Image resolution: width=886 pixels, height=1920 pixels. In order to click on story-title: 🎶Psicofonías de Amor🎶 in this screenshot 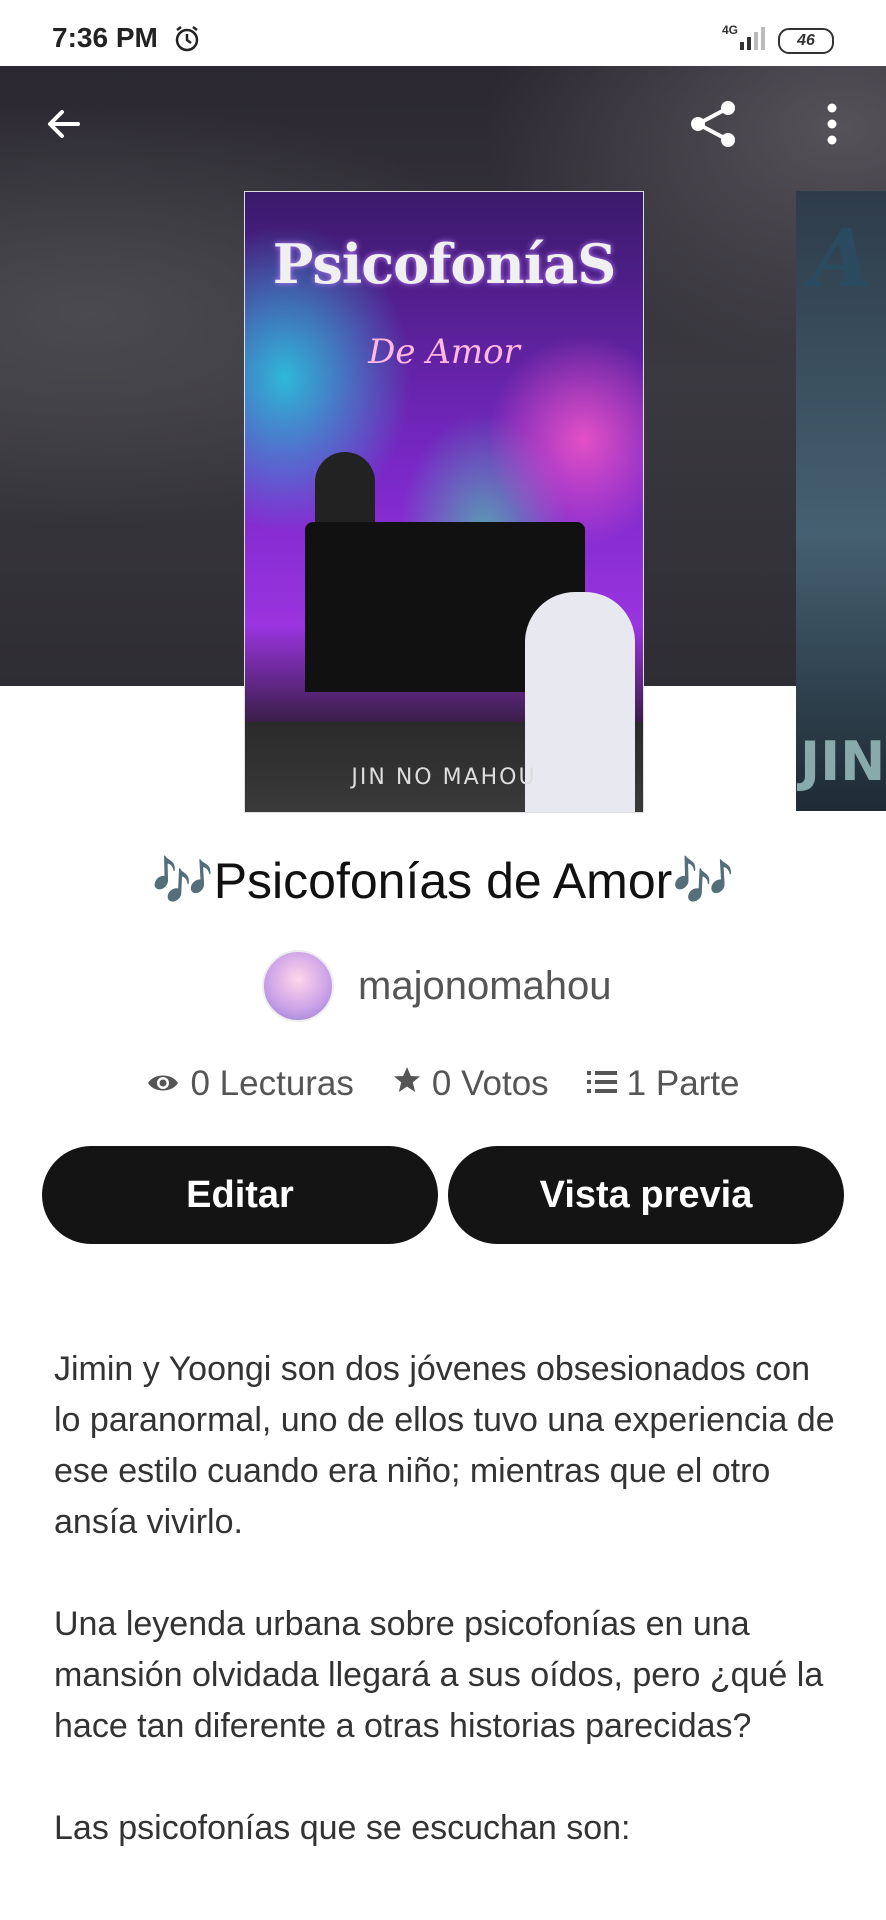, I will do `click(443, 881)`.